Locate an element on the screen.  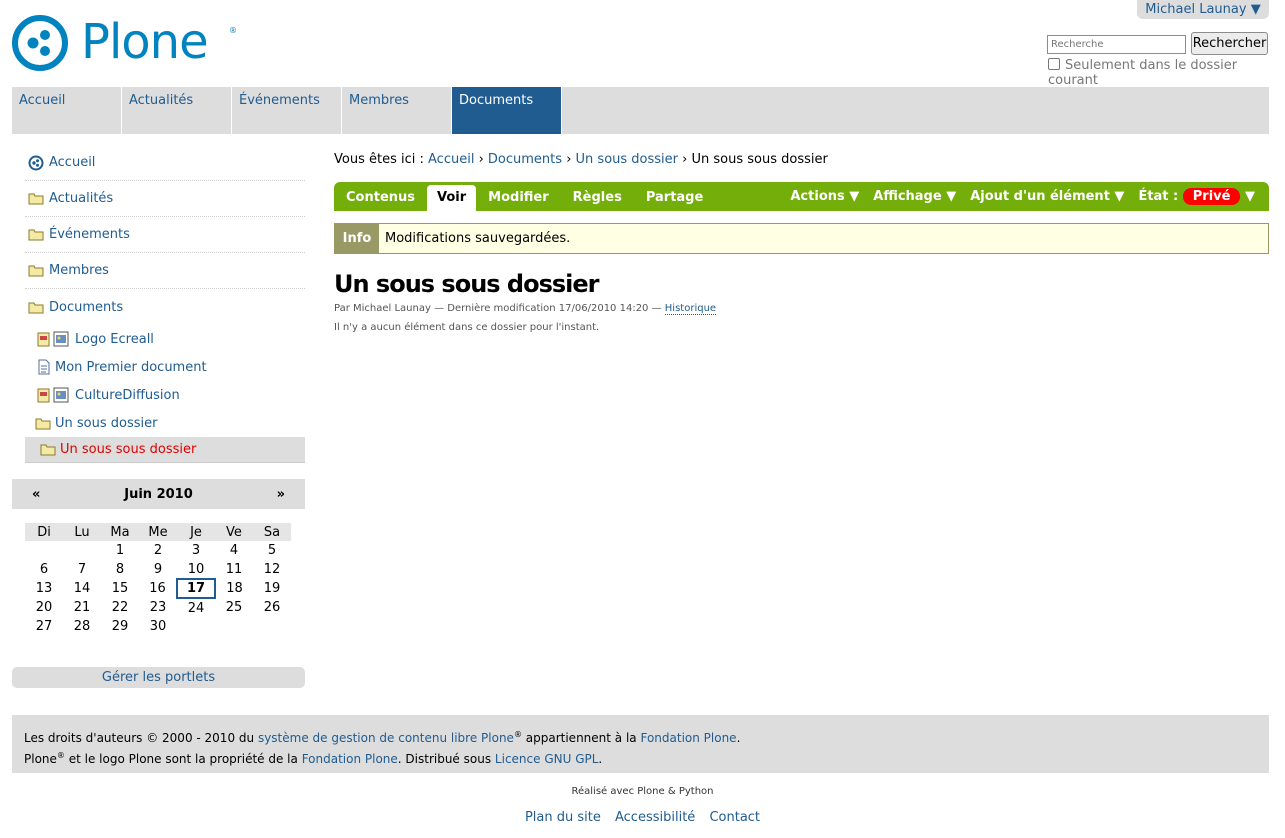
search-scope-label: Seulement dans le dossier courant is located at coordinates (1143, 73).